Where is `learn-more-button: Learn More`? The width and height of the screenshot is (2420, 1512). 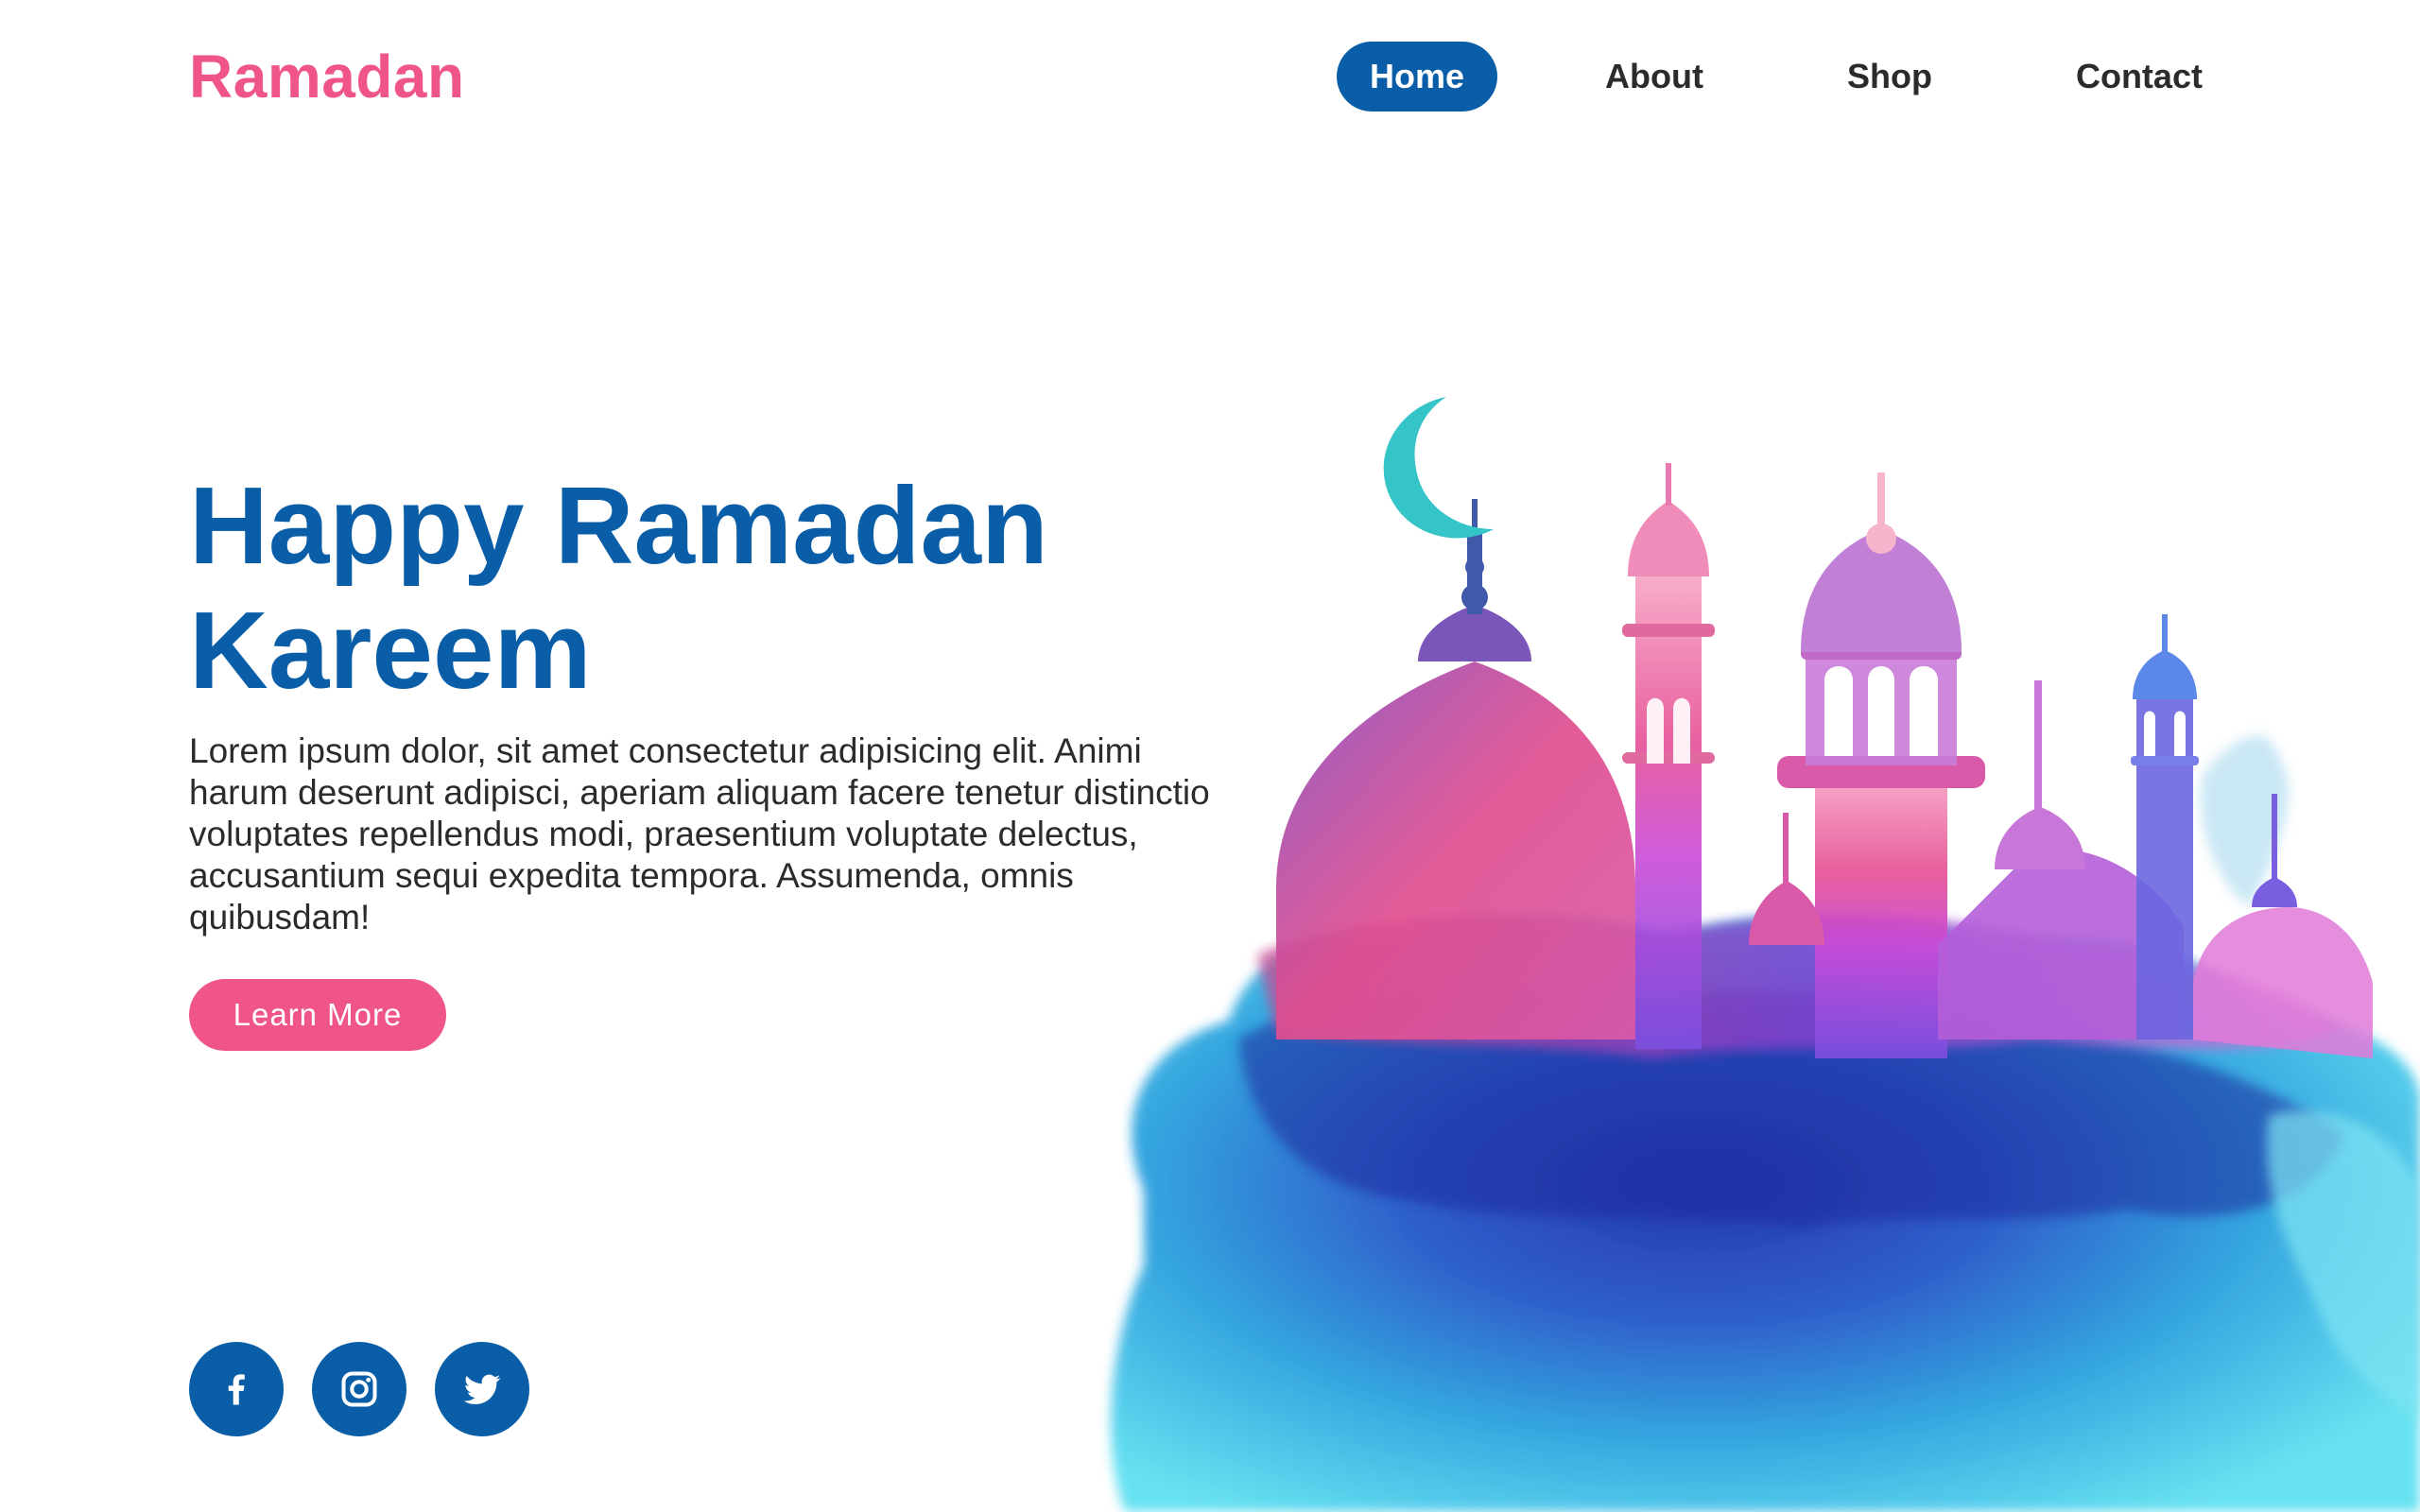 learn-more-button: Learn More is located at coordinates (318, 1015).